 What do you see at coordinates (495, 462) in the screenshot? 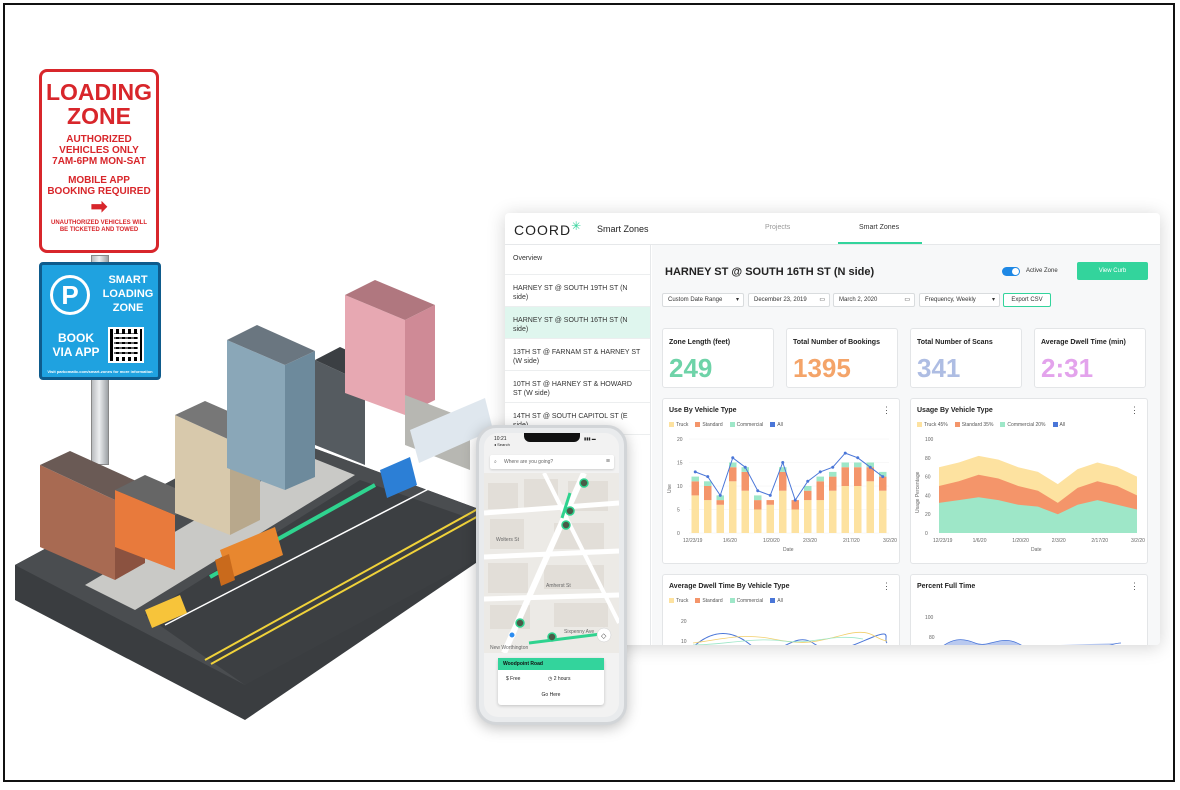
I see `search-icon: ⌕` at bounding box center [495, 462].